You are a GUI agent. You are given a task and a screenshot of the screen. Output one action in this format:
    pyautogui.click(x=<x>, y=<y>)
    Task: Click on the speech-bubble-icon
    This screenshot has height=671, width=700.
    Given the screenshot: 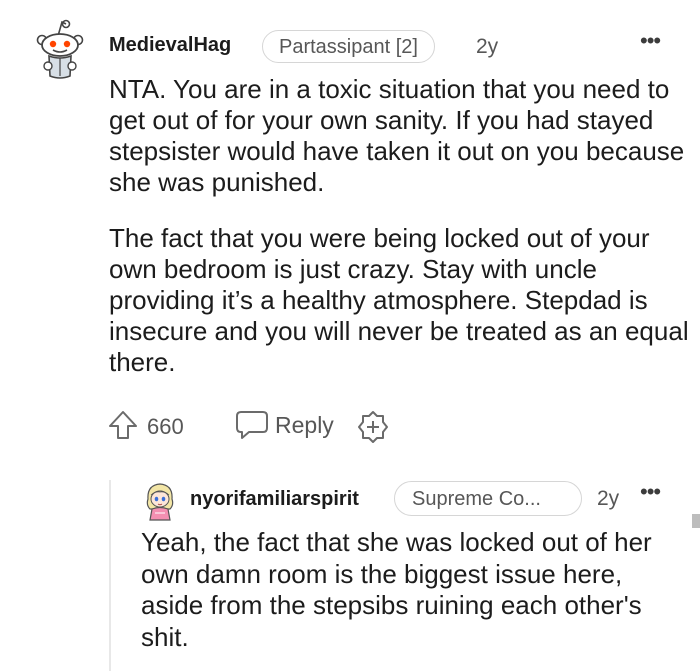 What is the action you would take?
    pyautogui.click(x=252, y=425)
    